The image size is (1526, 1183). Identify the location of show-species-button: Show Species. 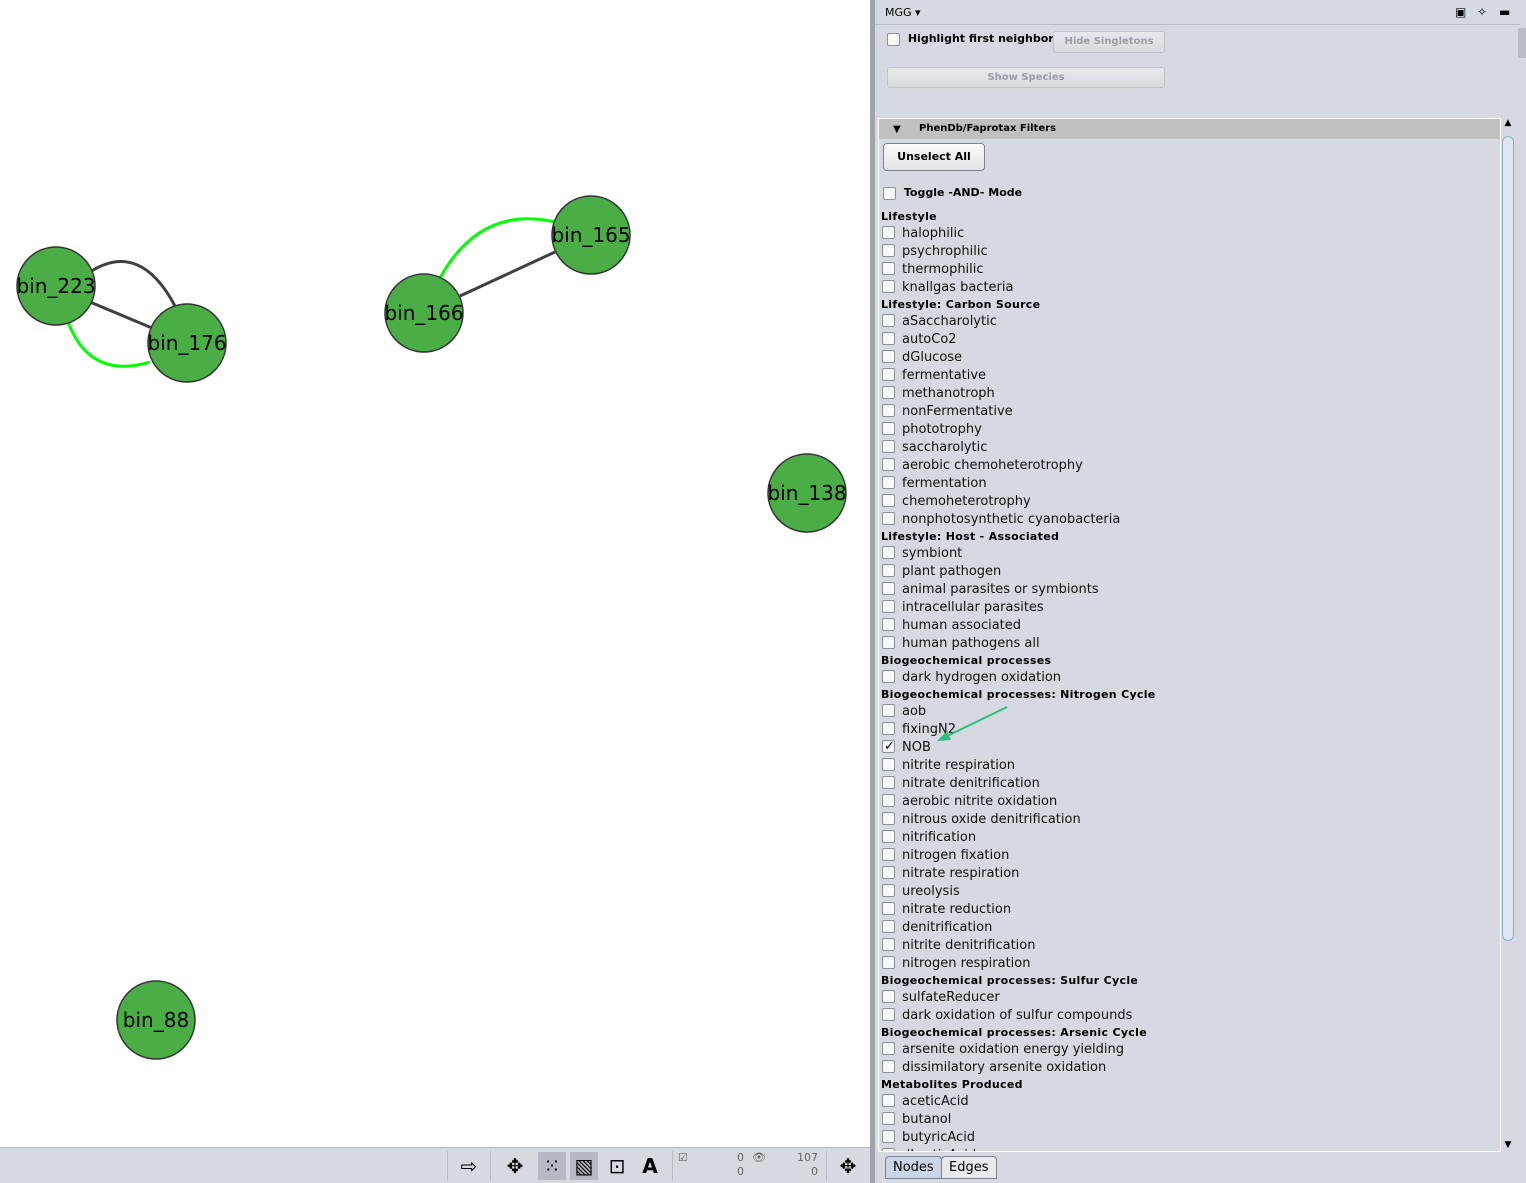
(1026, 77).